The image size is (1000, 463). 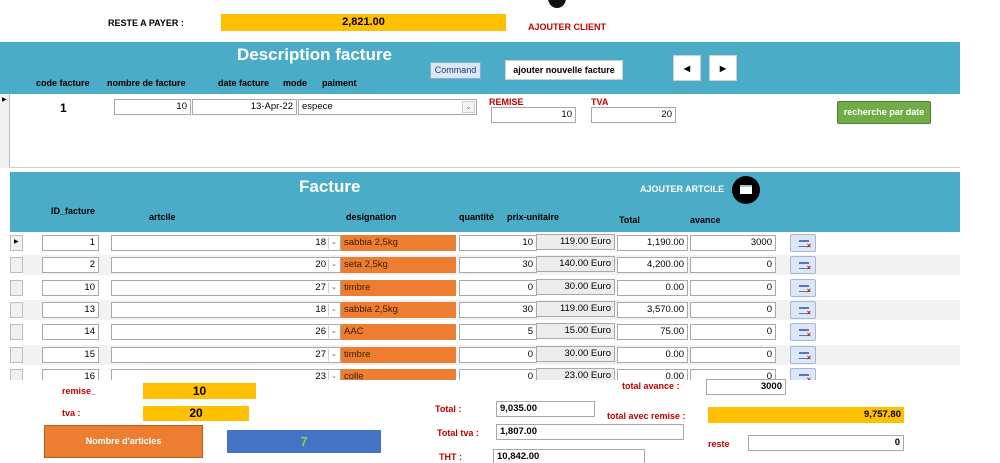 I want to click on row-id-field: 10, so click(x=70, y=288).